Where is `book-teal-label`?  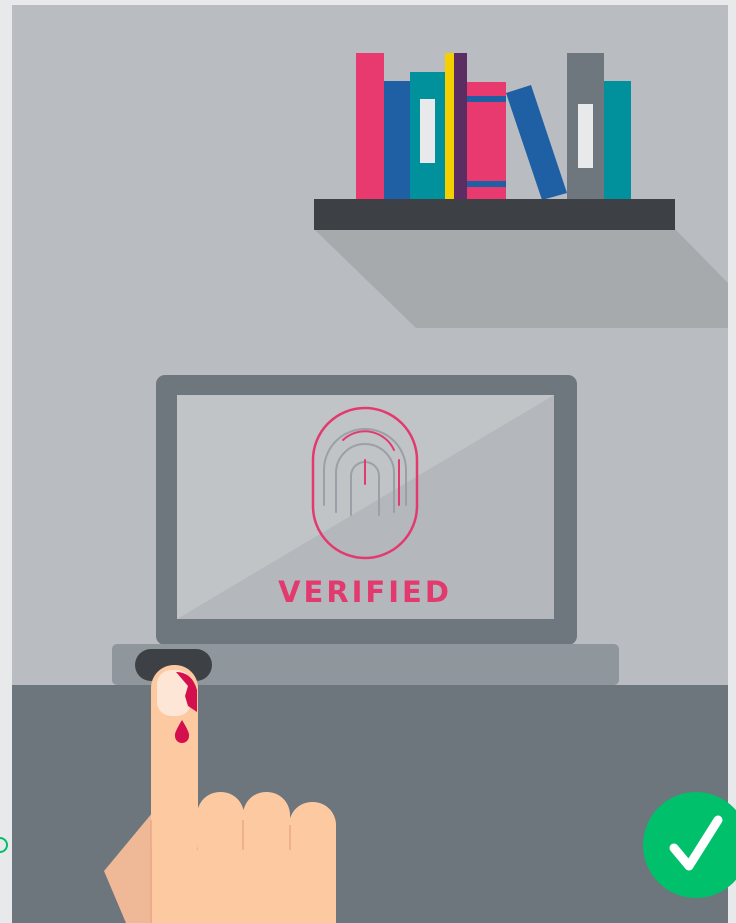
book-teal-label is located at coordinates (427, 131).